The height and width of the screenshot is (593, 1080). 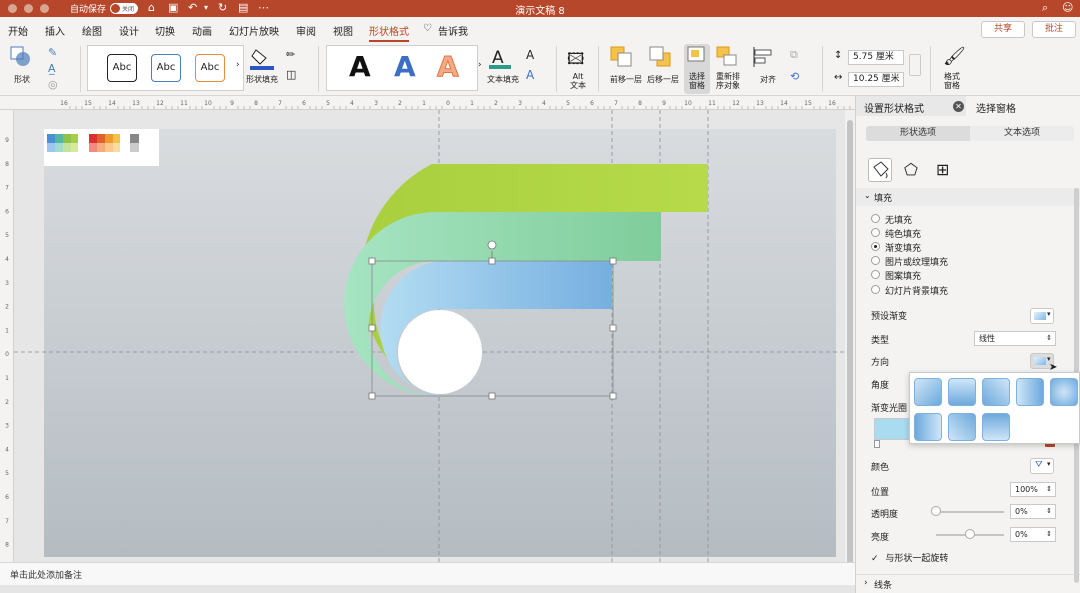 What do you see at coordinates (928, 427) in the screenshot?
I see `direction-option-left` at bounding box center [928, 427].